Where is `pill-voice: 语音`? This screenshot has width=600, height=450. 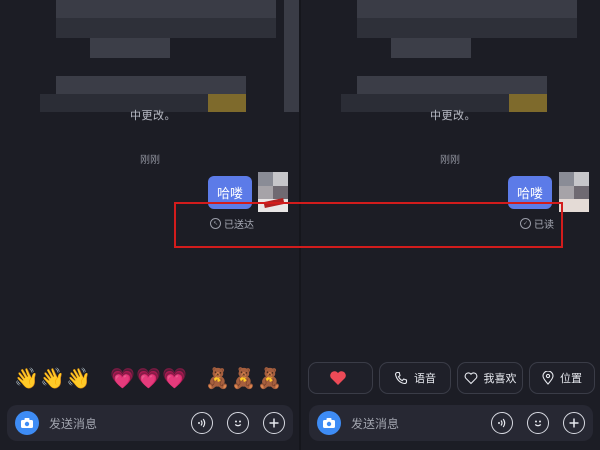 pill-voice: 语音 is located at coordinates (415, 378).